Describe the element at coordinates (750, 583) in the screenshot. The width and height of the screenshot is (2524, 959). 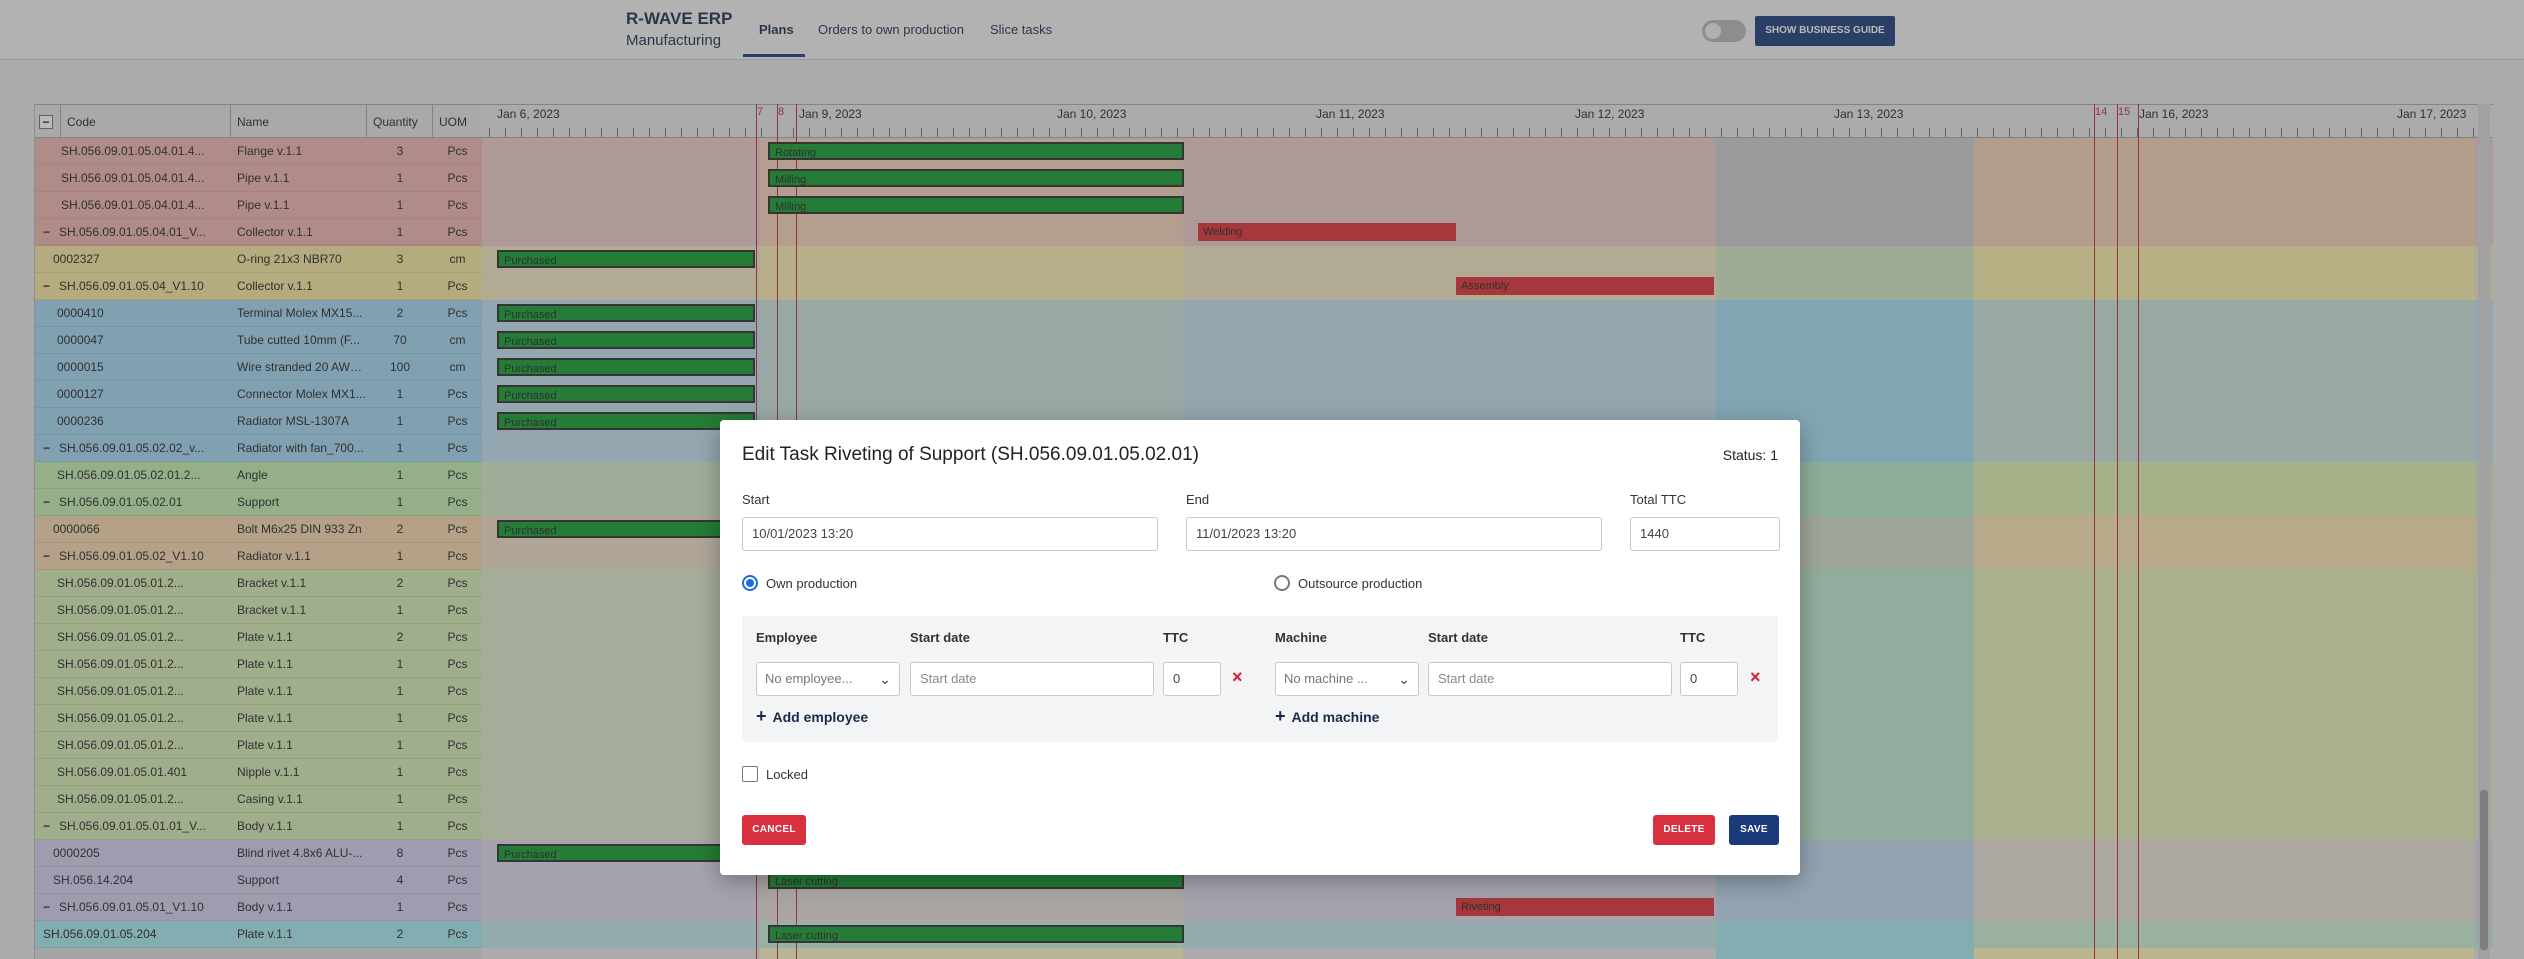
I see `own-production-radio` at that location.